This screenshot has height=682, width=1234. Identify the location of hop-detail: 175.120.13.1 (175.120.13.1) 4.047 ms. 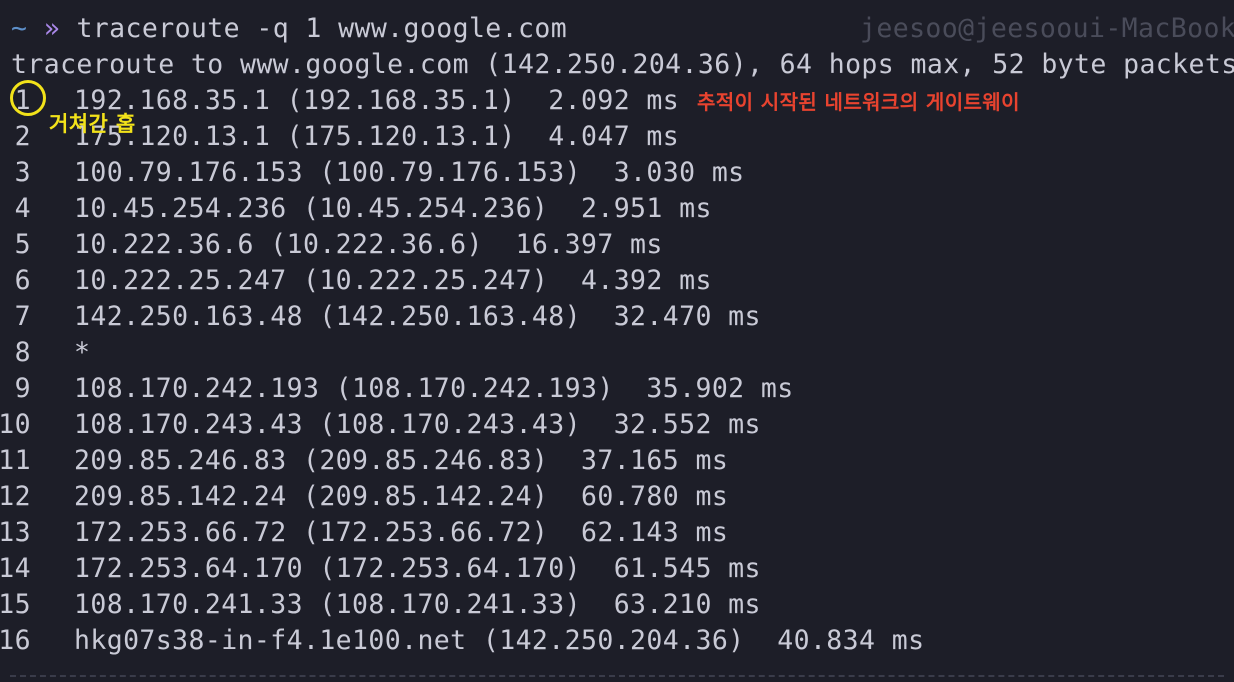
(377, 136).